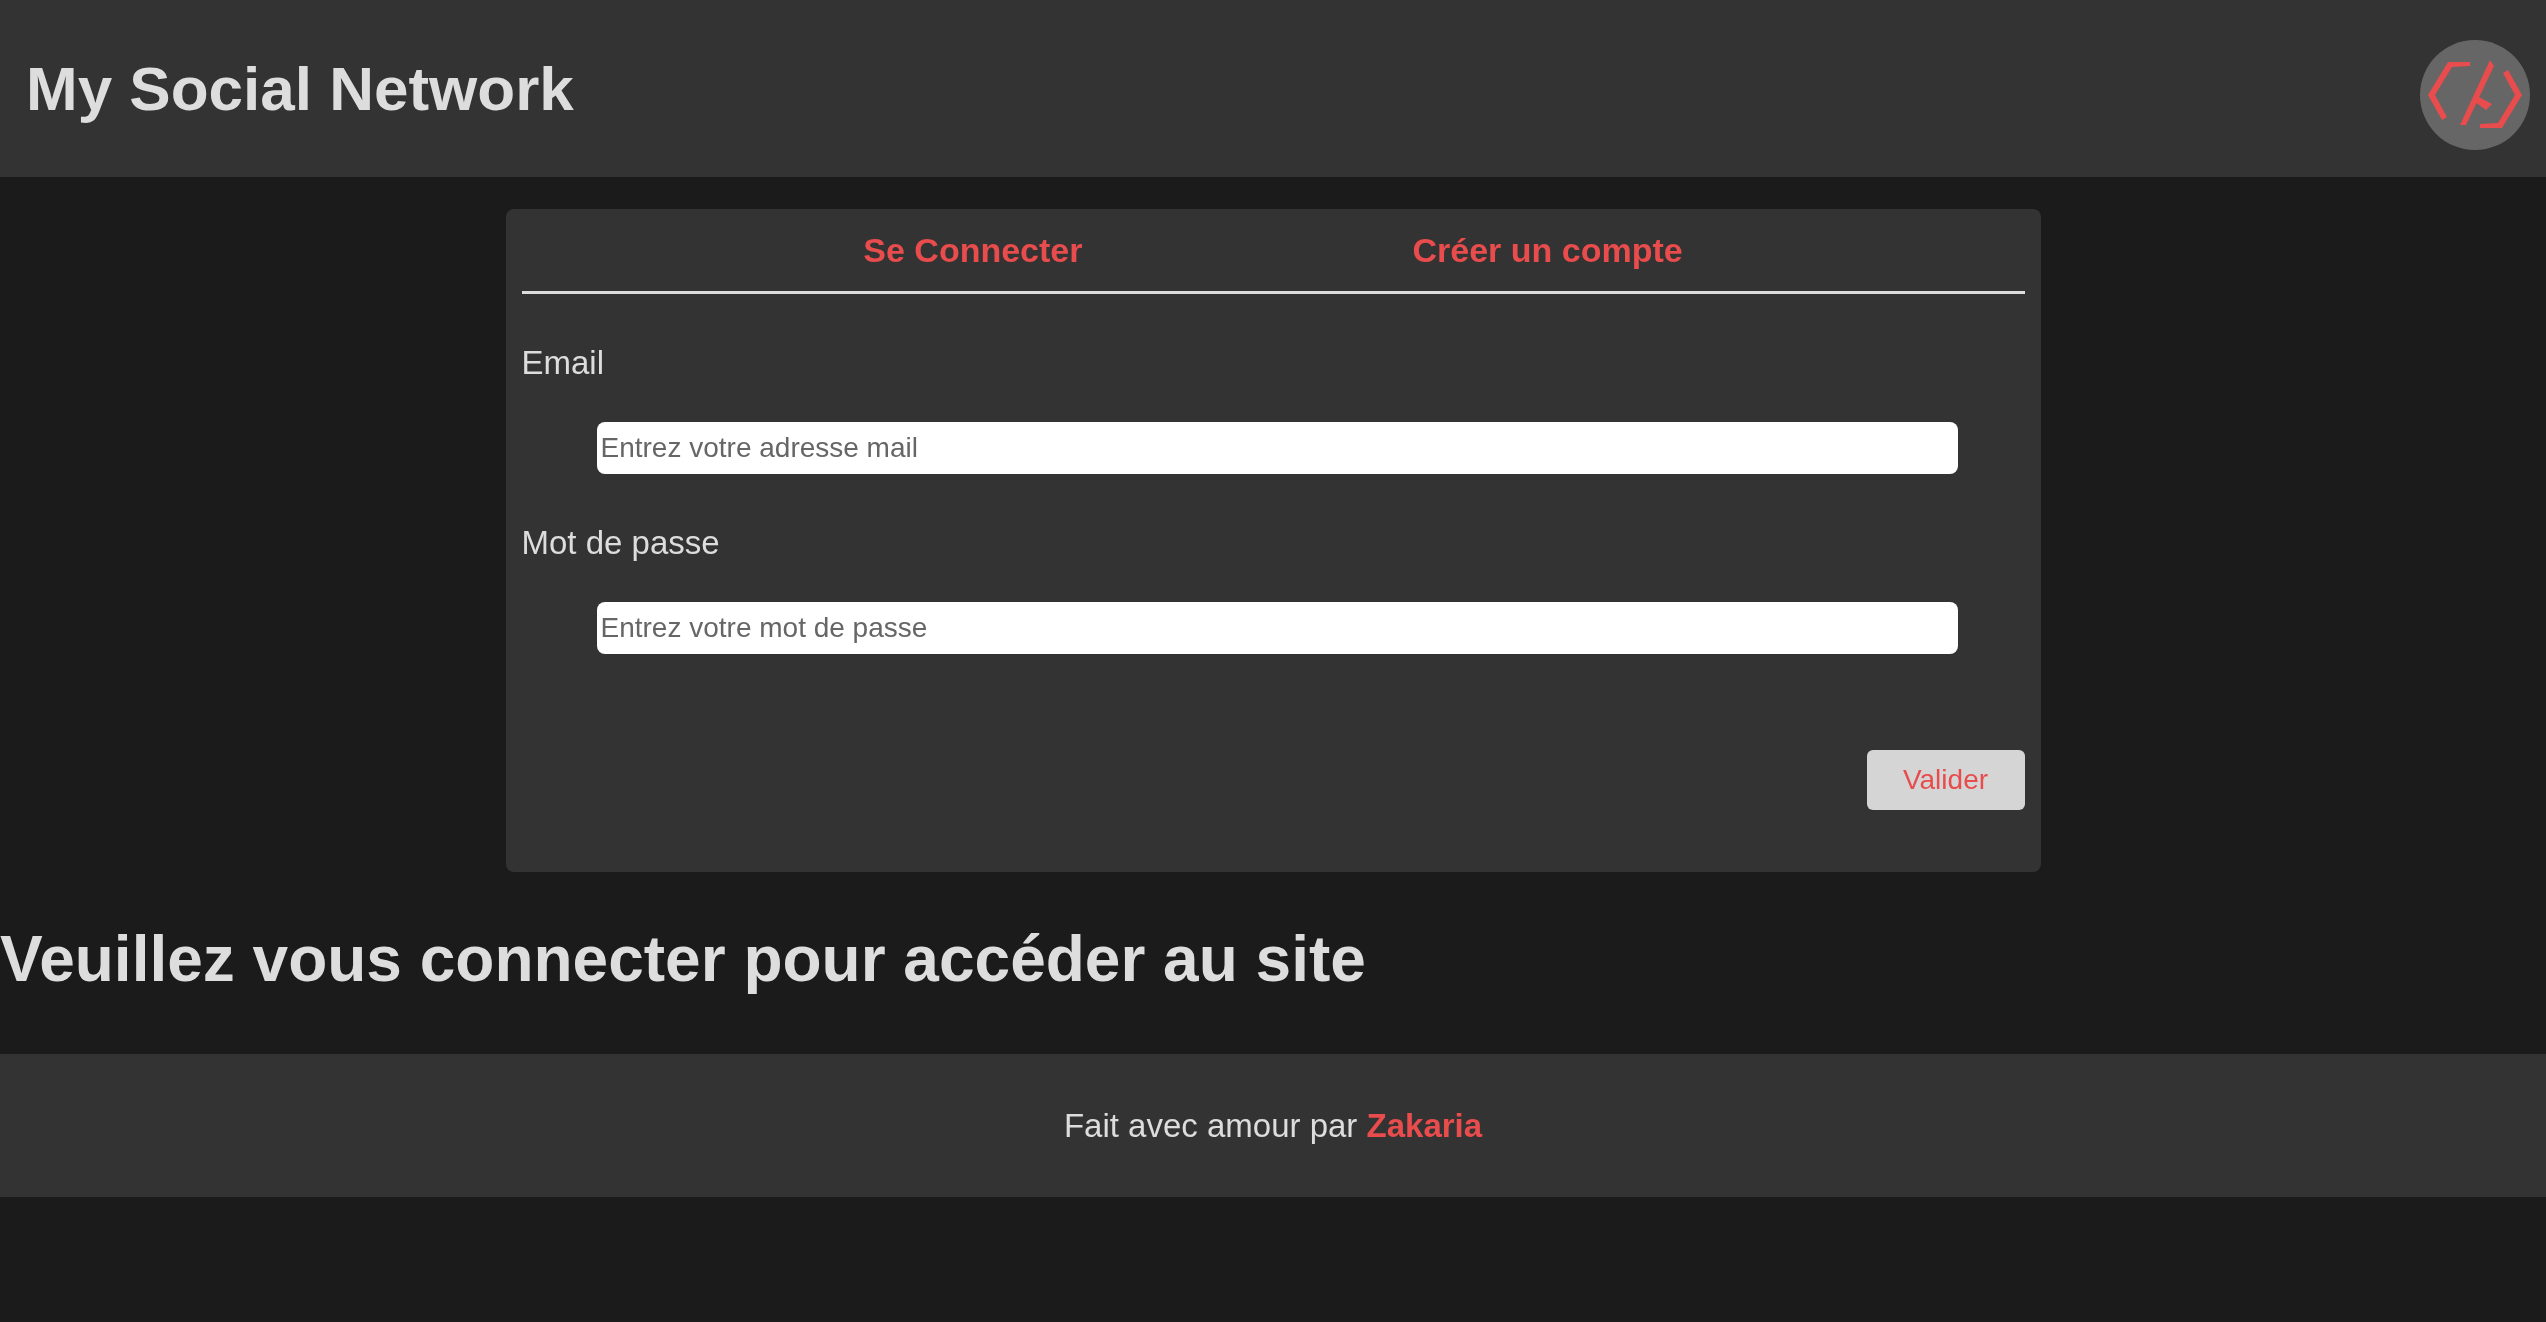 The width and height of the screenshot is (2546, 1322). What do you see at coordinates (1277, 628) in the screenshot?
I see `input-field: Entrez votre mot de passe` at bounding box center [1277, 628].